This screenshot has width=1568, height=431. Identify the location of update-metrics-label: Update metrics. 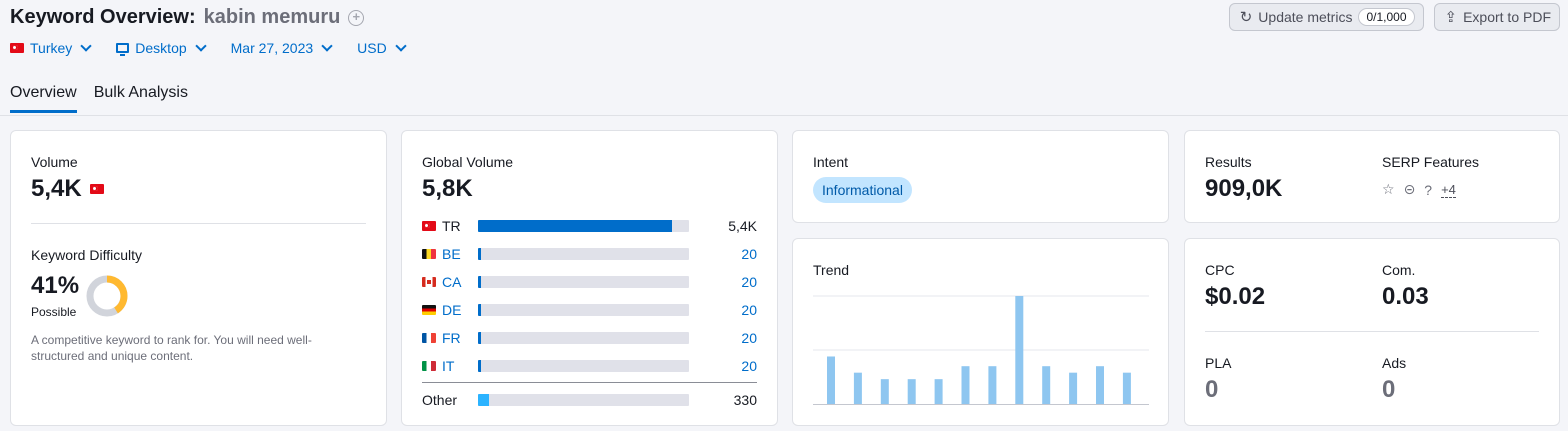
(1305, 17).